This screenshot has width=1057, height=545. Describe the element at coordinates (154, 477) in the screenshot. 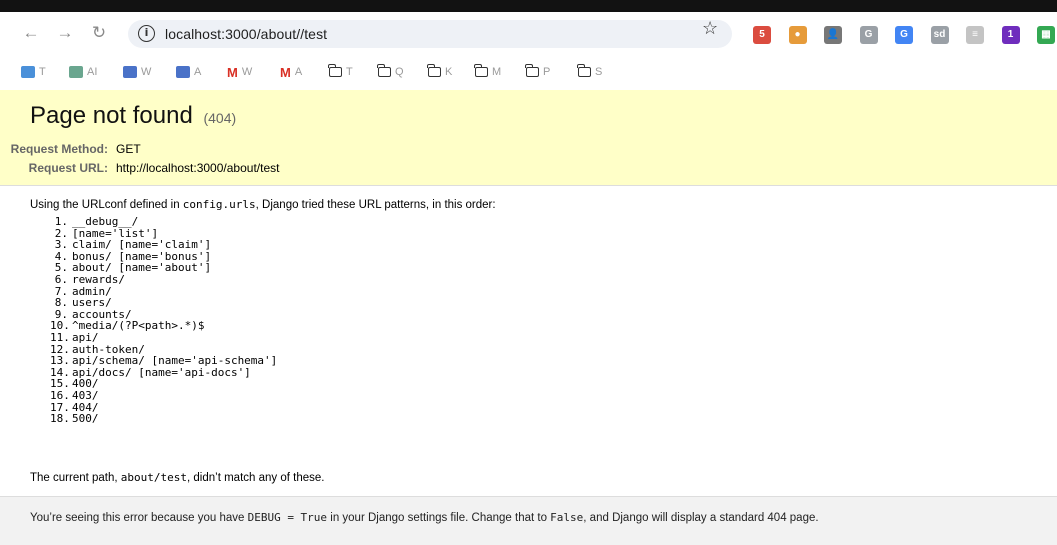

I see `current-path: about/test` at that location.